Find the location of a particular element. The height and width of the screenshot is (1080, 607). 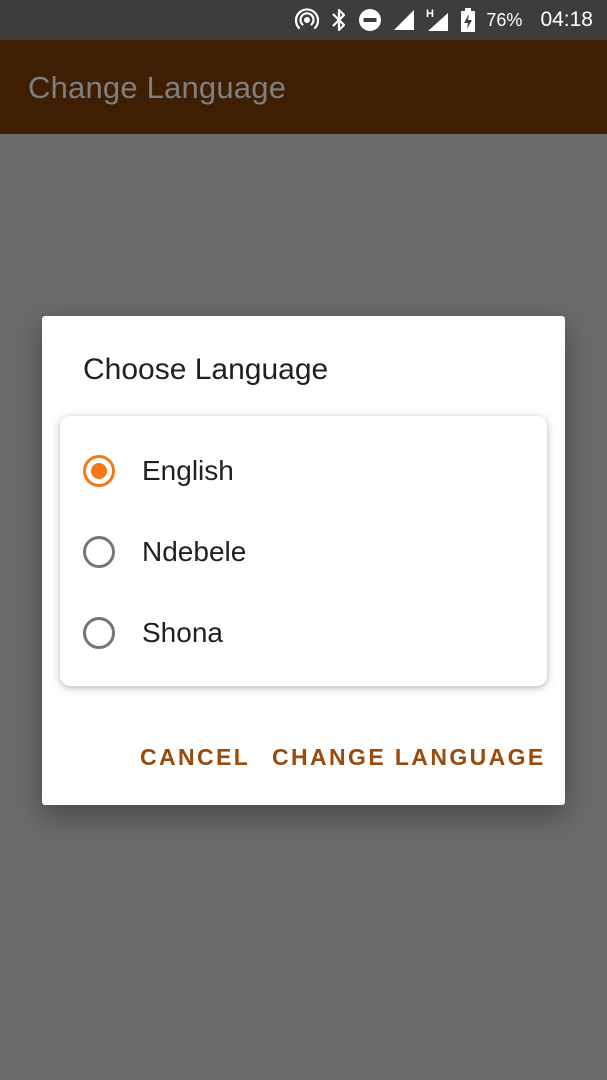

language-option-label: Ndebele is located at coordinates (194, 551).